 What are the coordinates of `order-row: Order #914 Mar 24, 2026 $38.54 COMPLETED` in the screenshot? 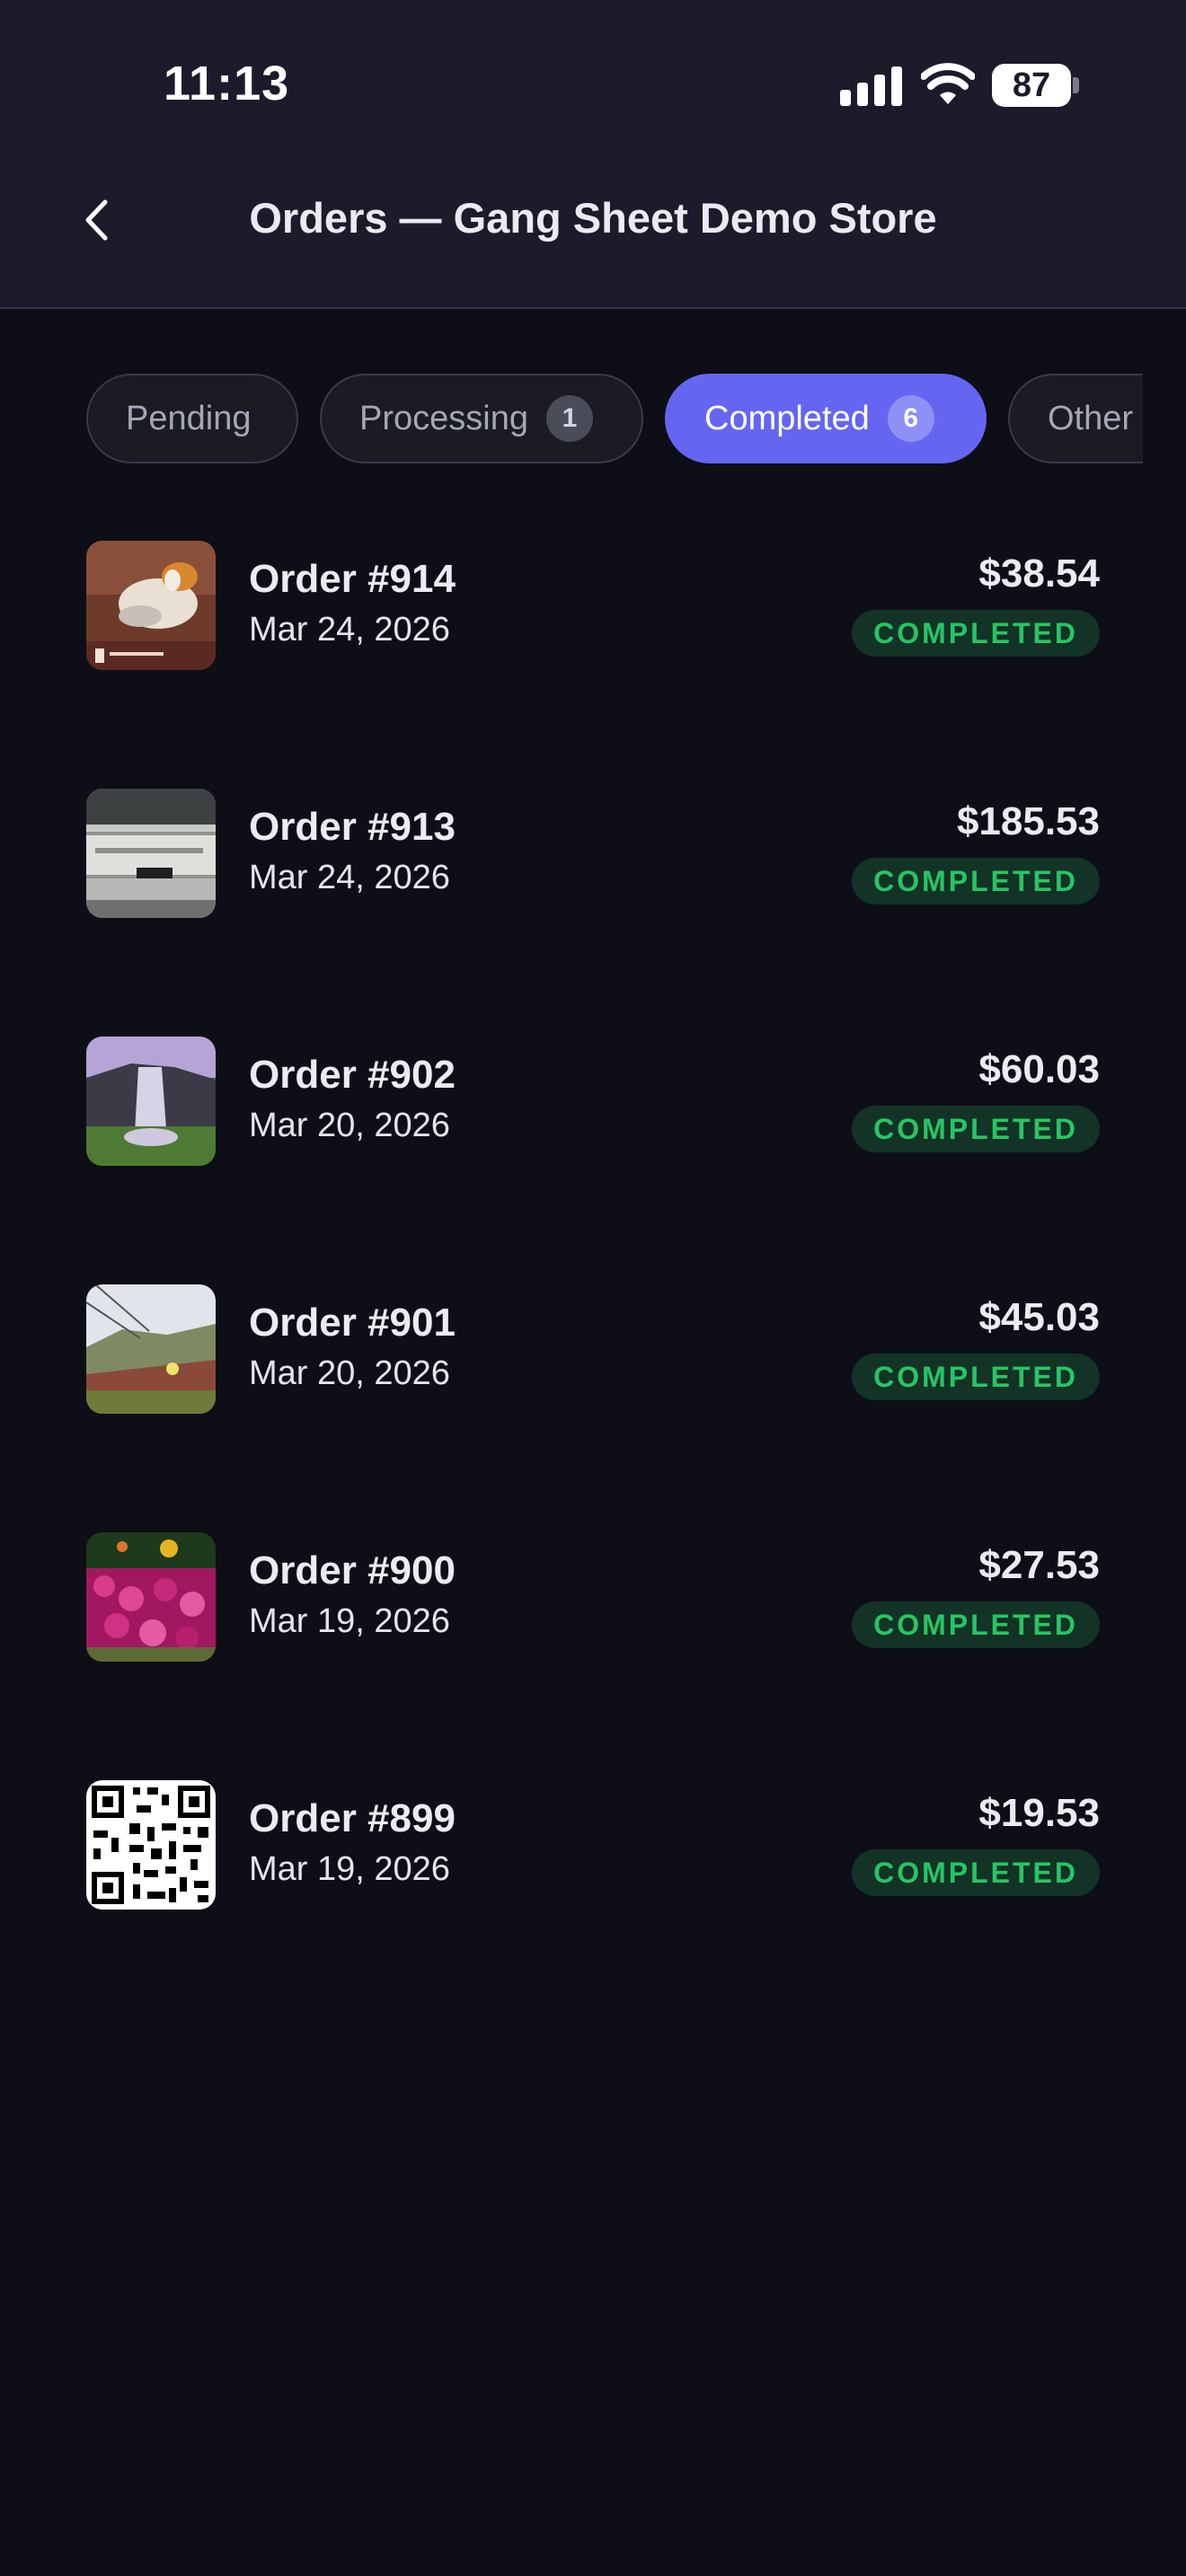 It's located at (593, 606).